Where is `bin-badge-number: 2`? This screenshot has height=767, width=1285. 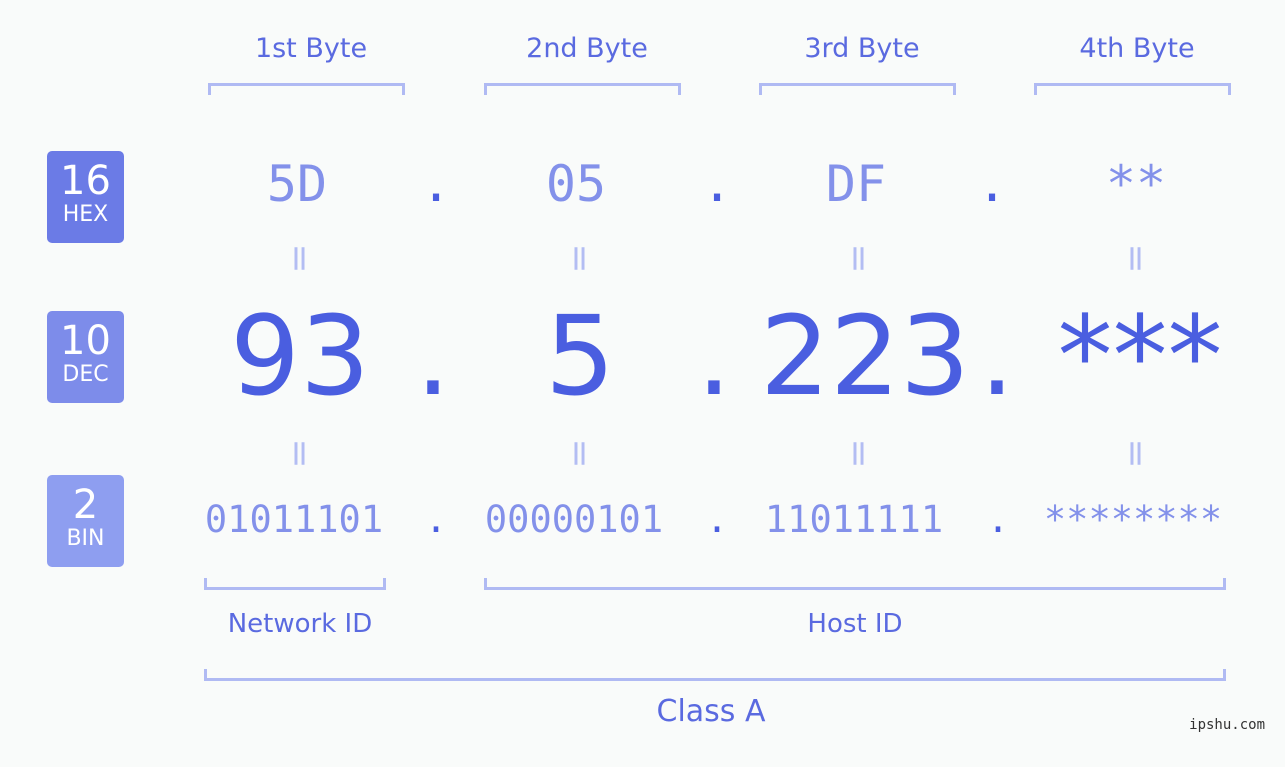 bin-badge-number: 2 is located at coordinates (85, 505).